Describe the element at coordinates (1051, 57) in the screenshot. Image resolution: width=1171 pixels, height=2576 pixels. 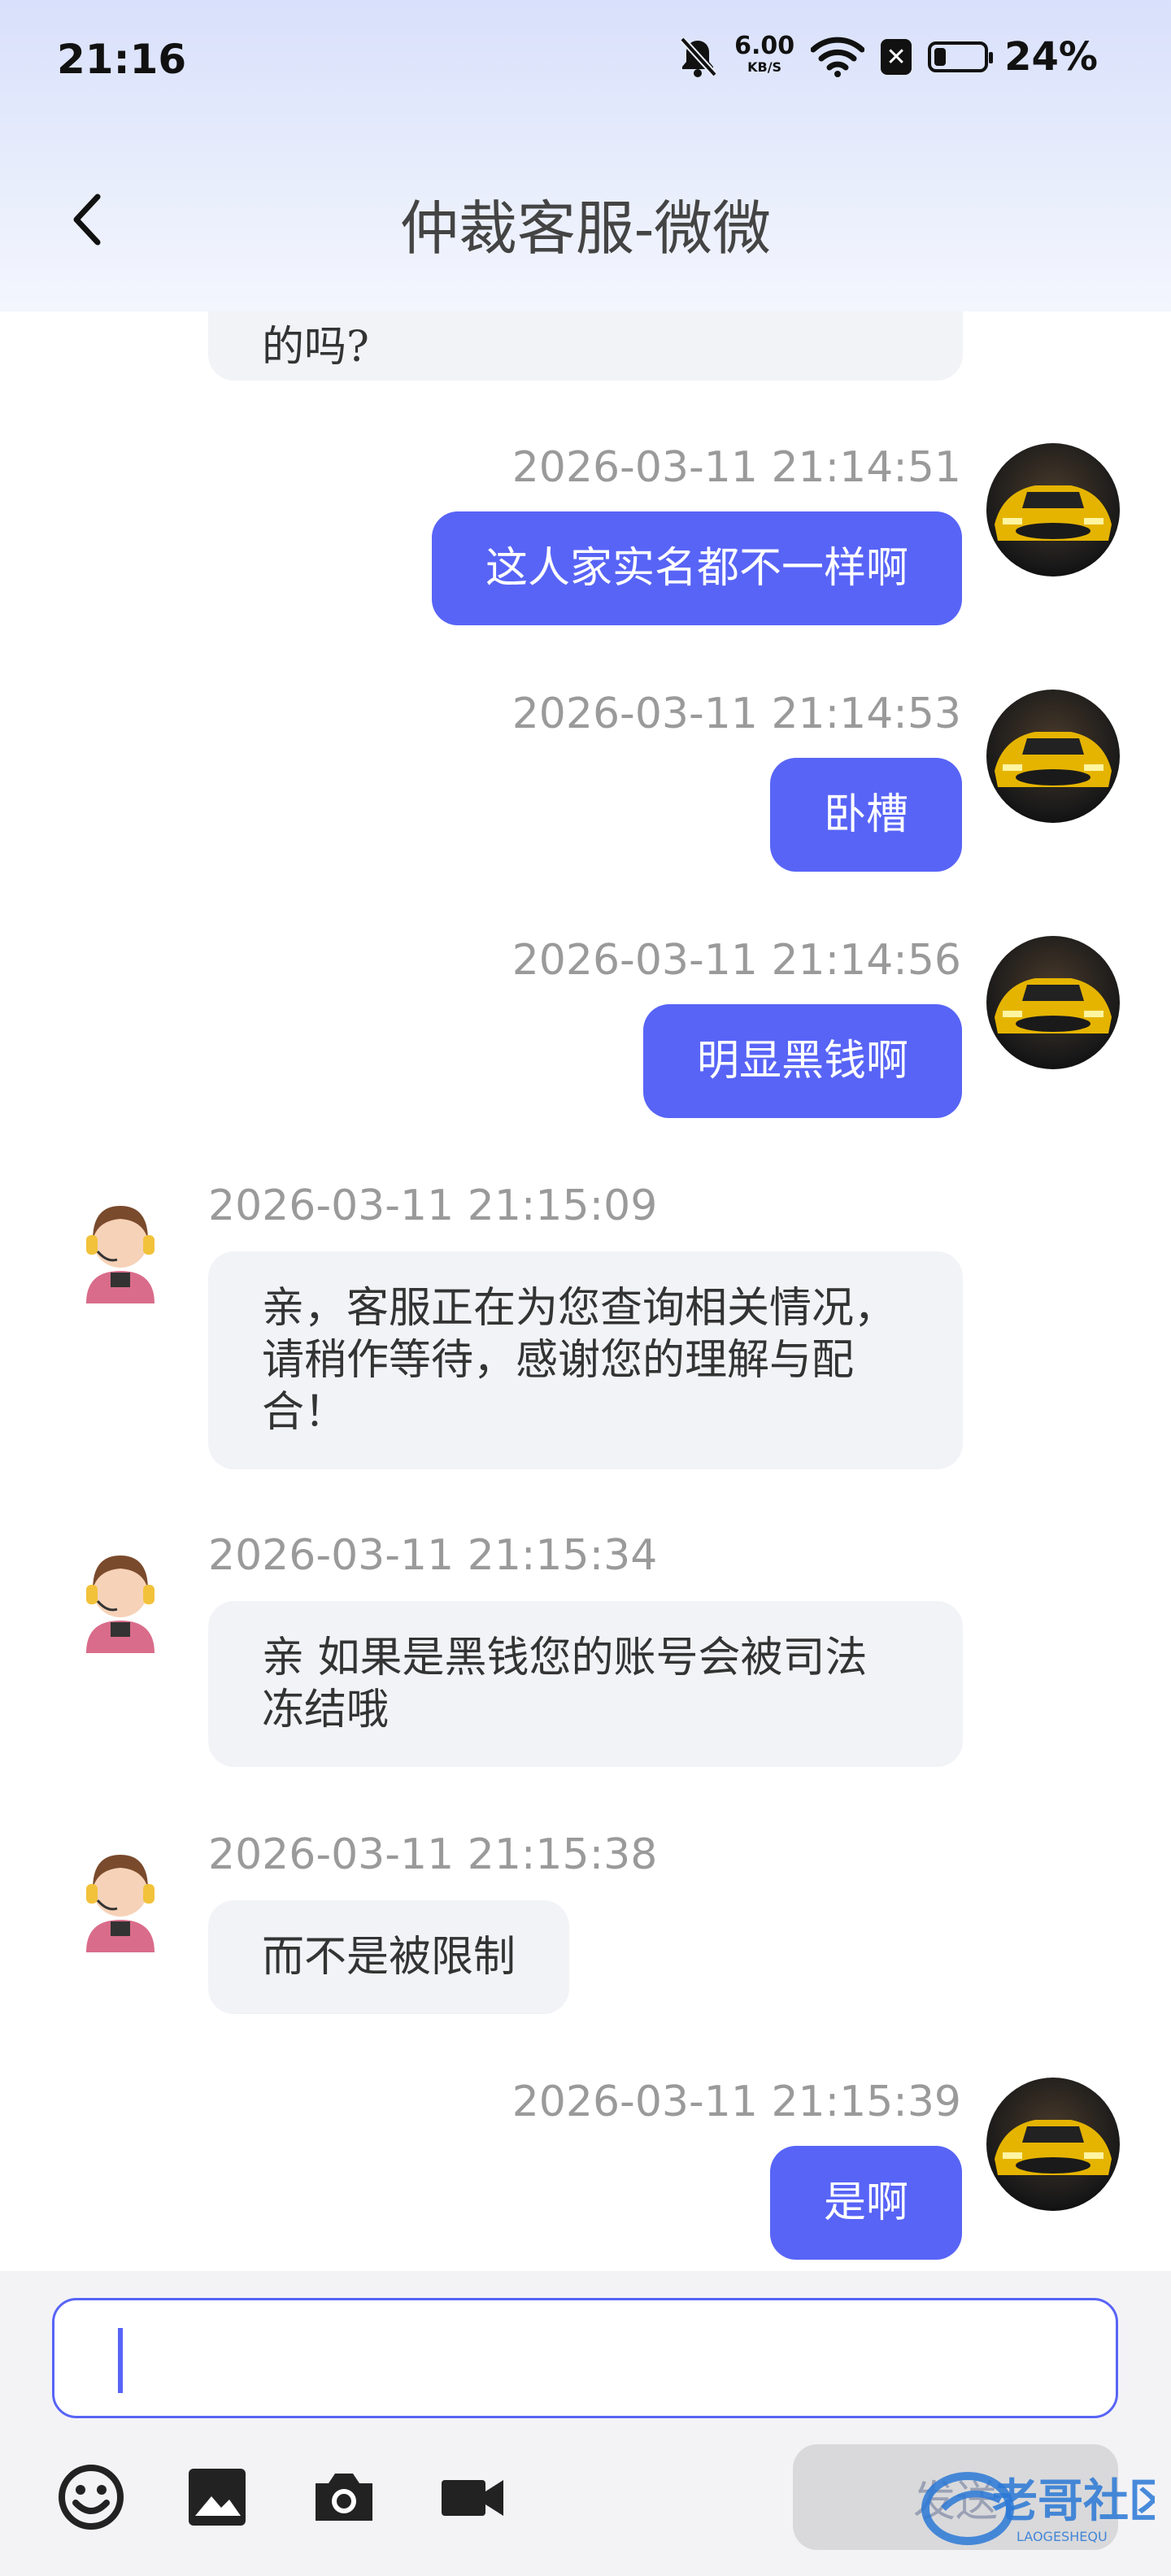
I see `battery-percent: 24%` at that location.